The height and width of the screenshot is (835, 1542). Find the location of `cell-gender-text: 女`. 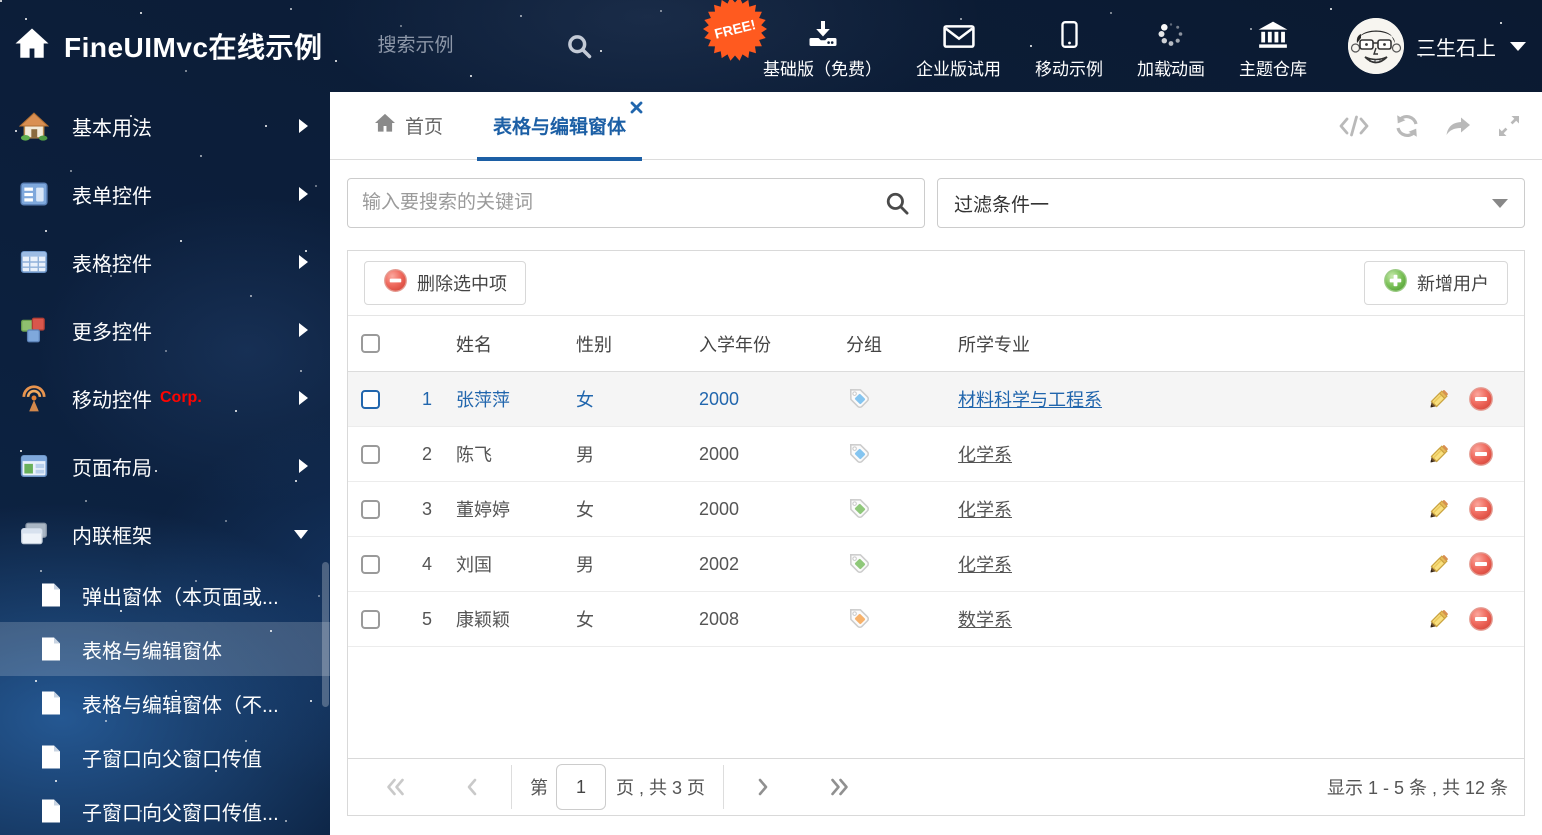

cell-gender-text: 女 is located at coordinates (585, 620).